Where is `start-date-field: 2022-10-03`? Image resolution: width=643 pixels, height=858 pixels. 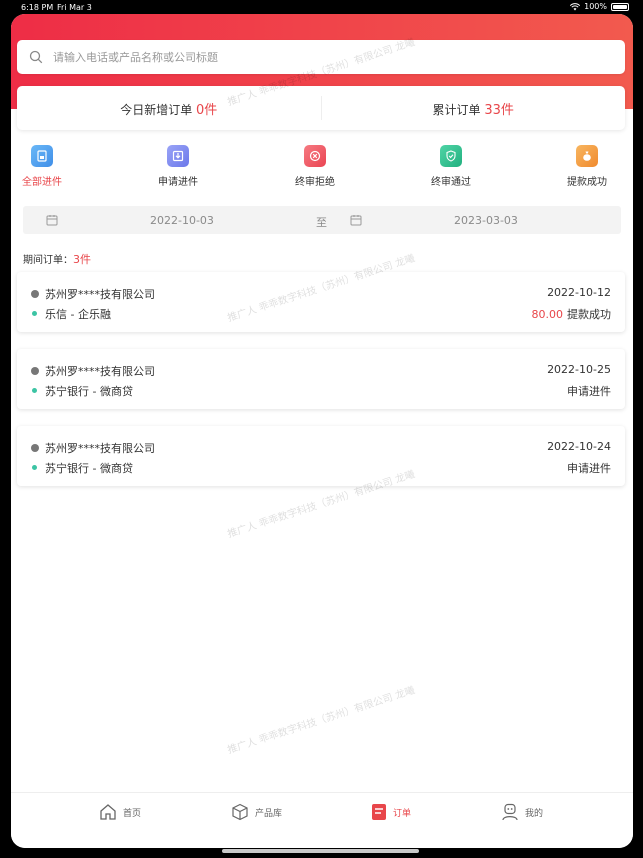 start-date-field: 2022-10-03 is located at coordinates (182, 220).